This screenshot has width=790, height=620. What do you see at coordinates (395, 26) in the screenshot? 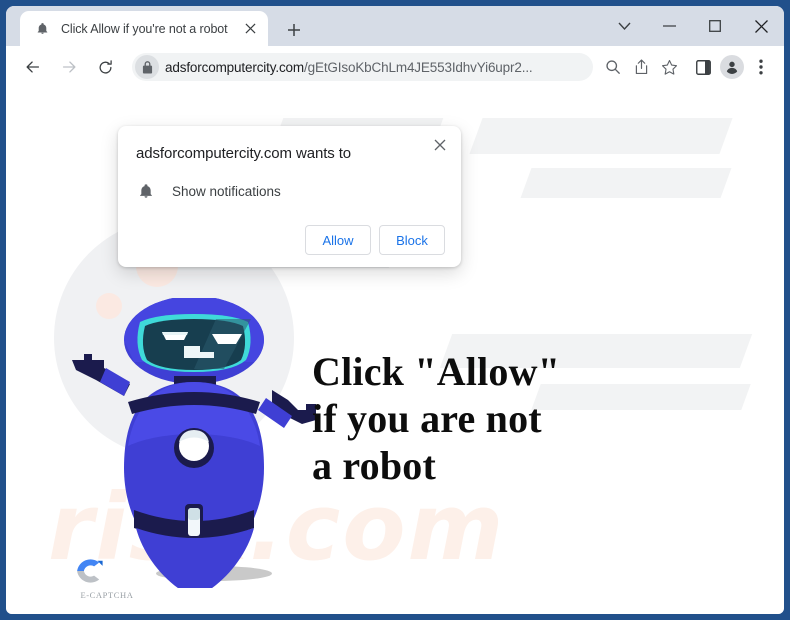
I see `tab-strip: Click Allow if you're not a robot` at bounding box center [395, 26].